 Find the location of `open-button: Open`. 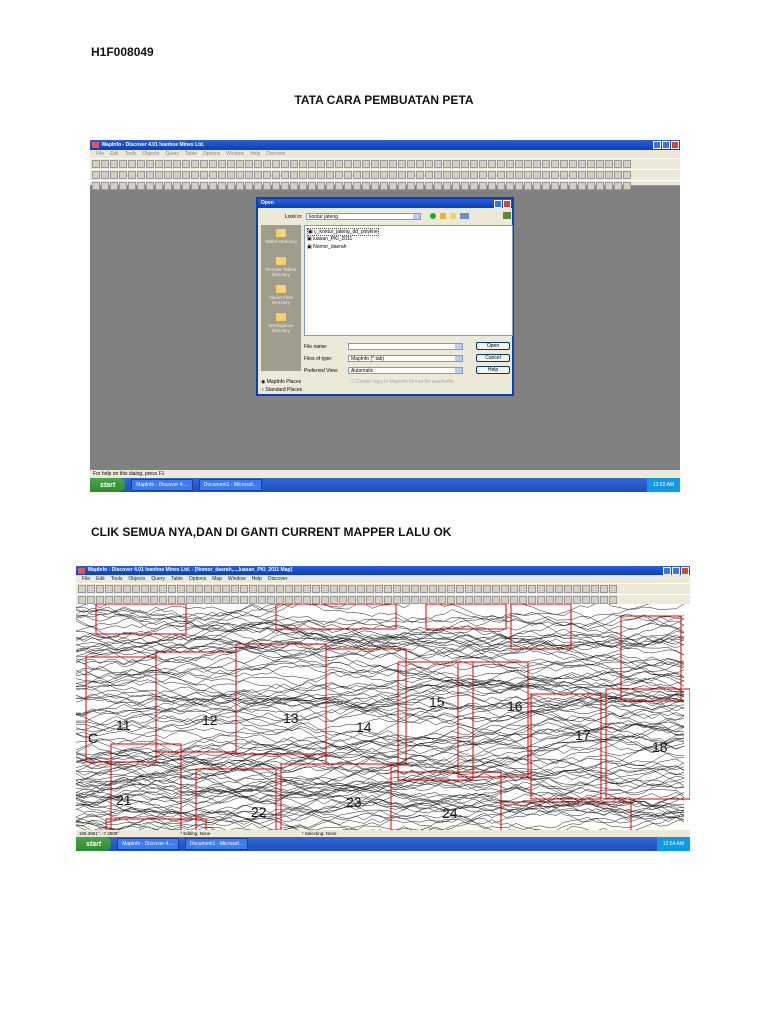

open-button: Open is located at coordinates (493, 346).